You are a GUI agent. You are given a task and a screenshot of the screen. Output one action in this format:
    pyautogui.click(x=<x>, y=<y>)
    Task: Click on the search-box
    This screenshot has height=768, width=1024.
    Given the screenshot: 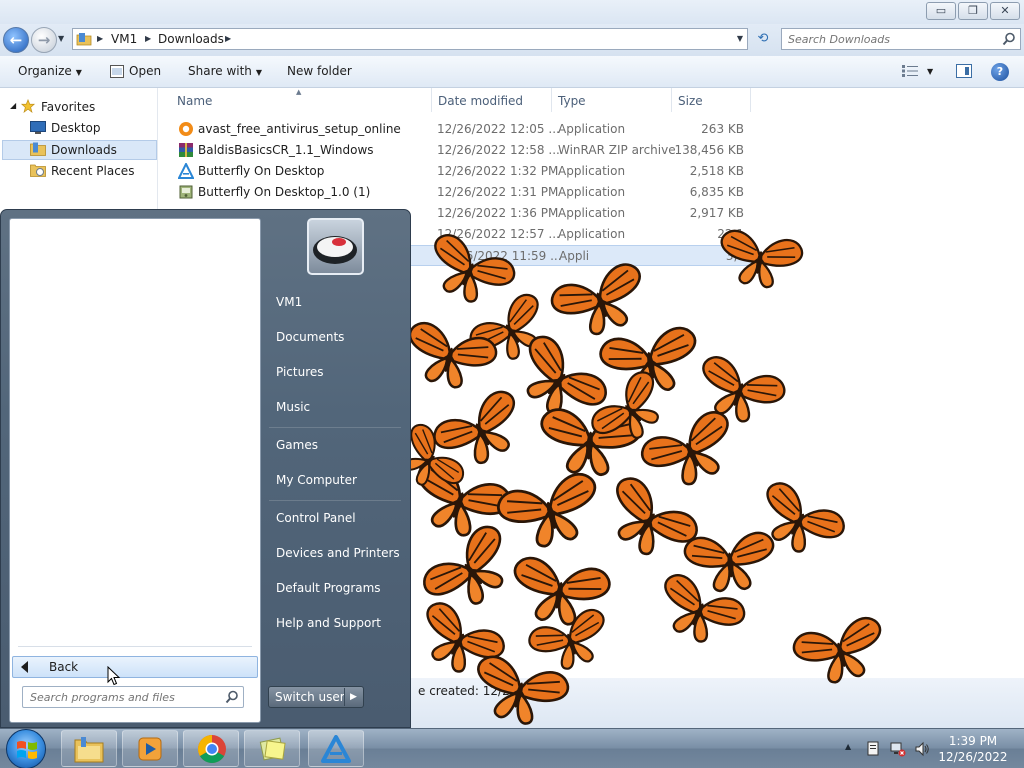 What is the action you would take?
    pyautogui.click(x=901, y=39)
    